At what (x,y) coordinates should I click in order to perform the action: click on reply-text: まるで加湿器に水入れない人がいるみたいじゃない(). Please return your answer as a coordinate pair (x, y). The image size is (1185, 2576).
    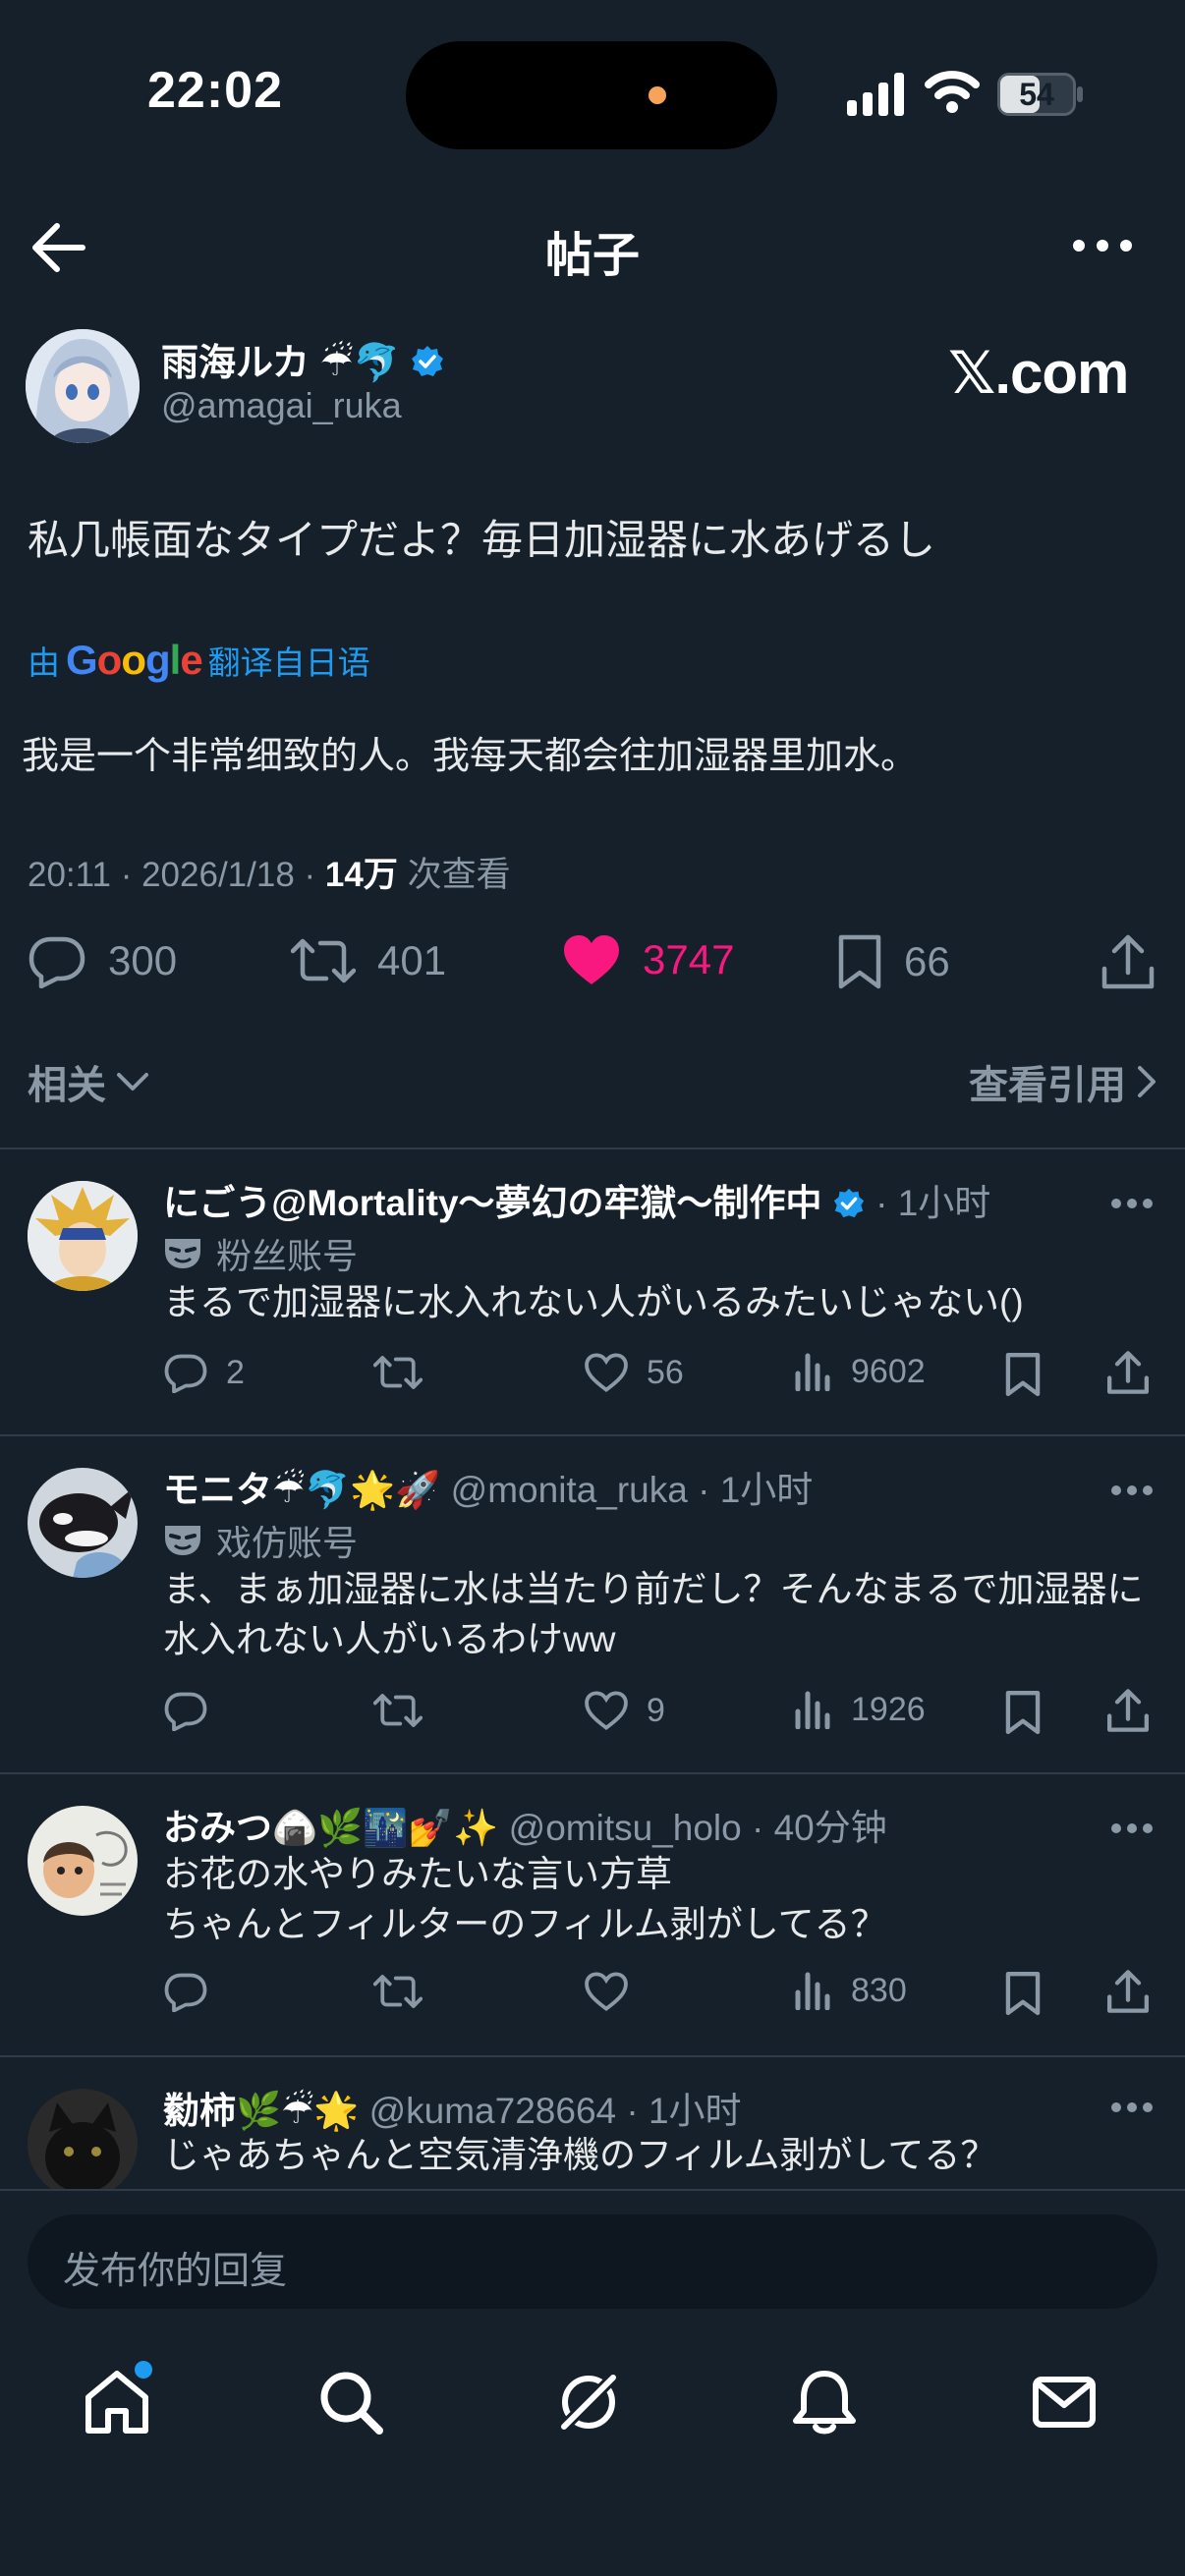
    Looking at the image, I should click on (594, 1302).